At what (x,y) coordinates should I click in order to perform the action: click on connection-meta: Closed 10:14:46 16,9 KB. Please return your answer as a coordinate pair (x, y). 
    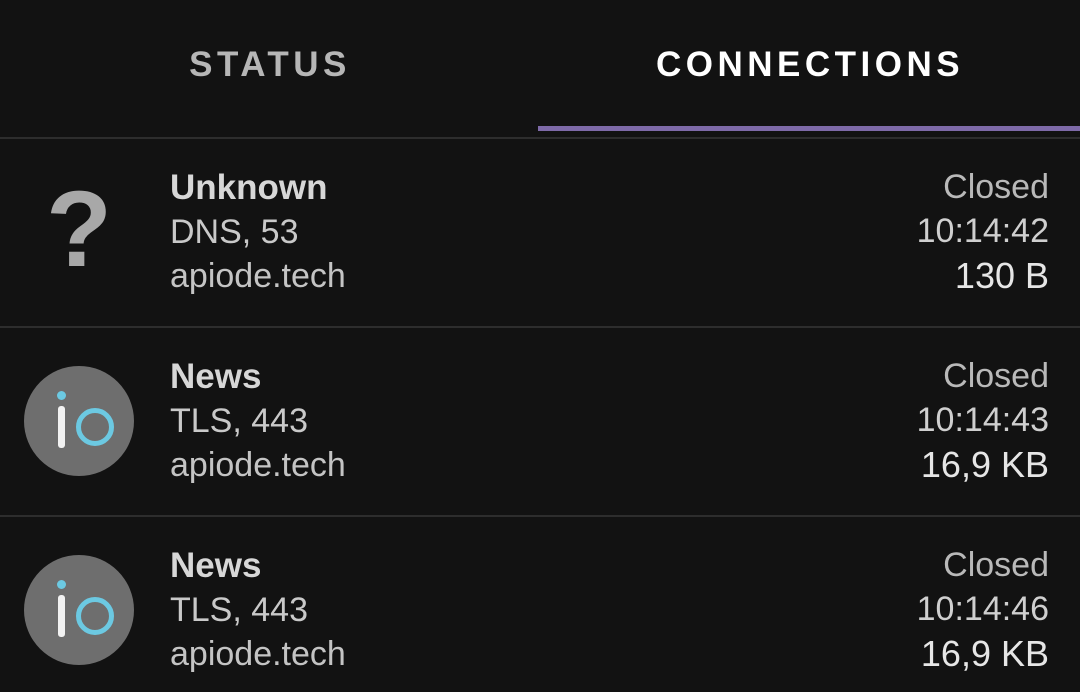
    Looking at the image, I should click on (998, 610).